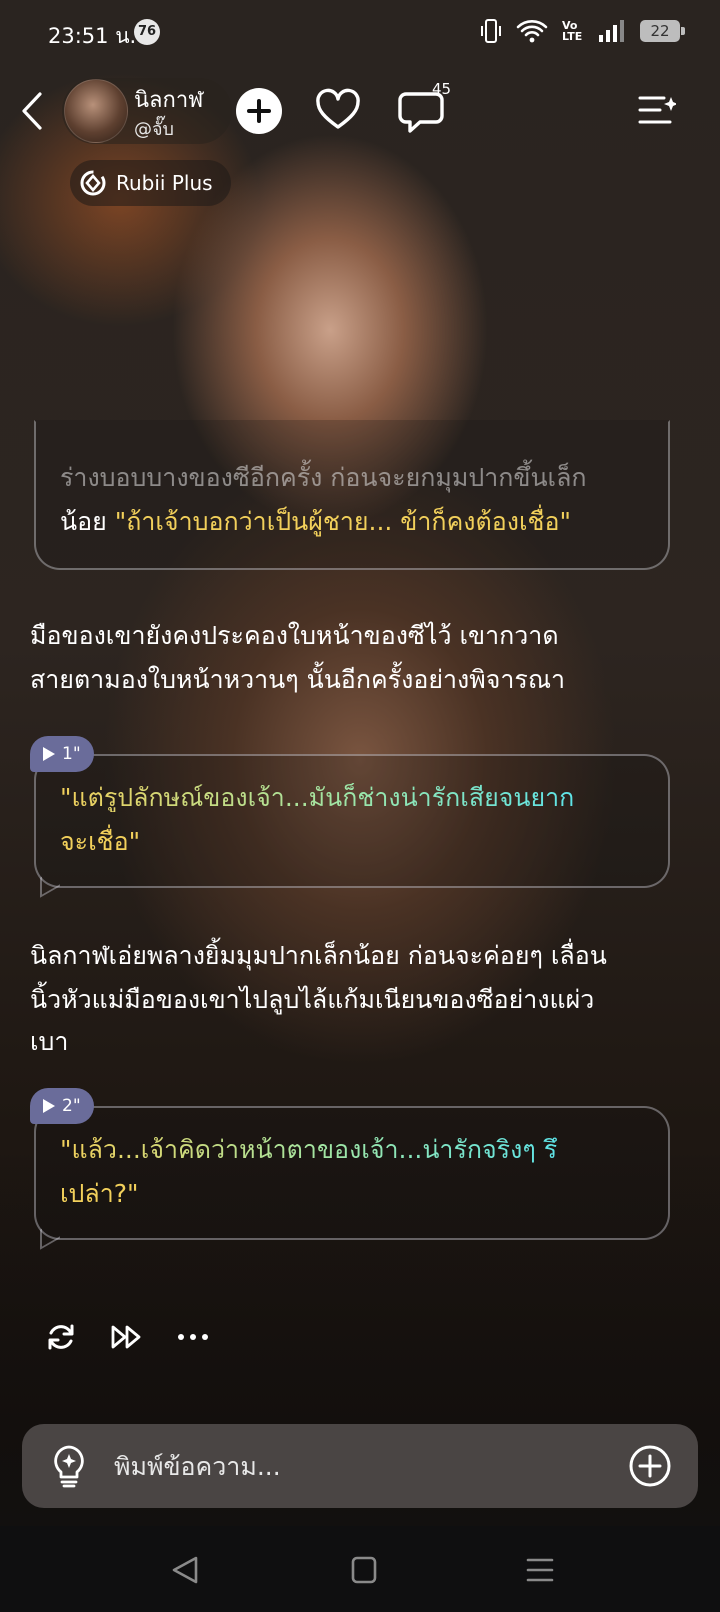 The image size is (720, 1612). Describe the element at coordinates (186, 1570) in the screenshot. I see `nav-back-icon` at that location.